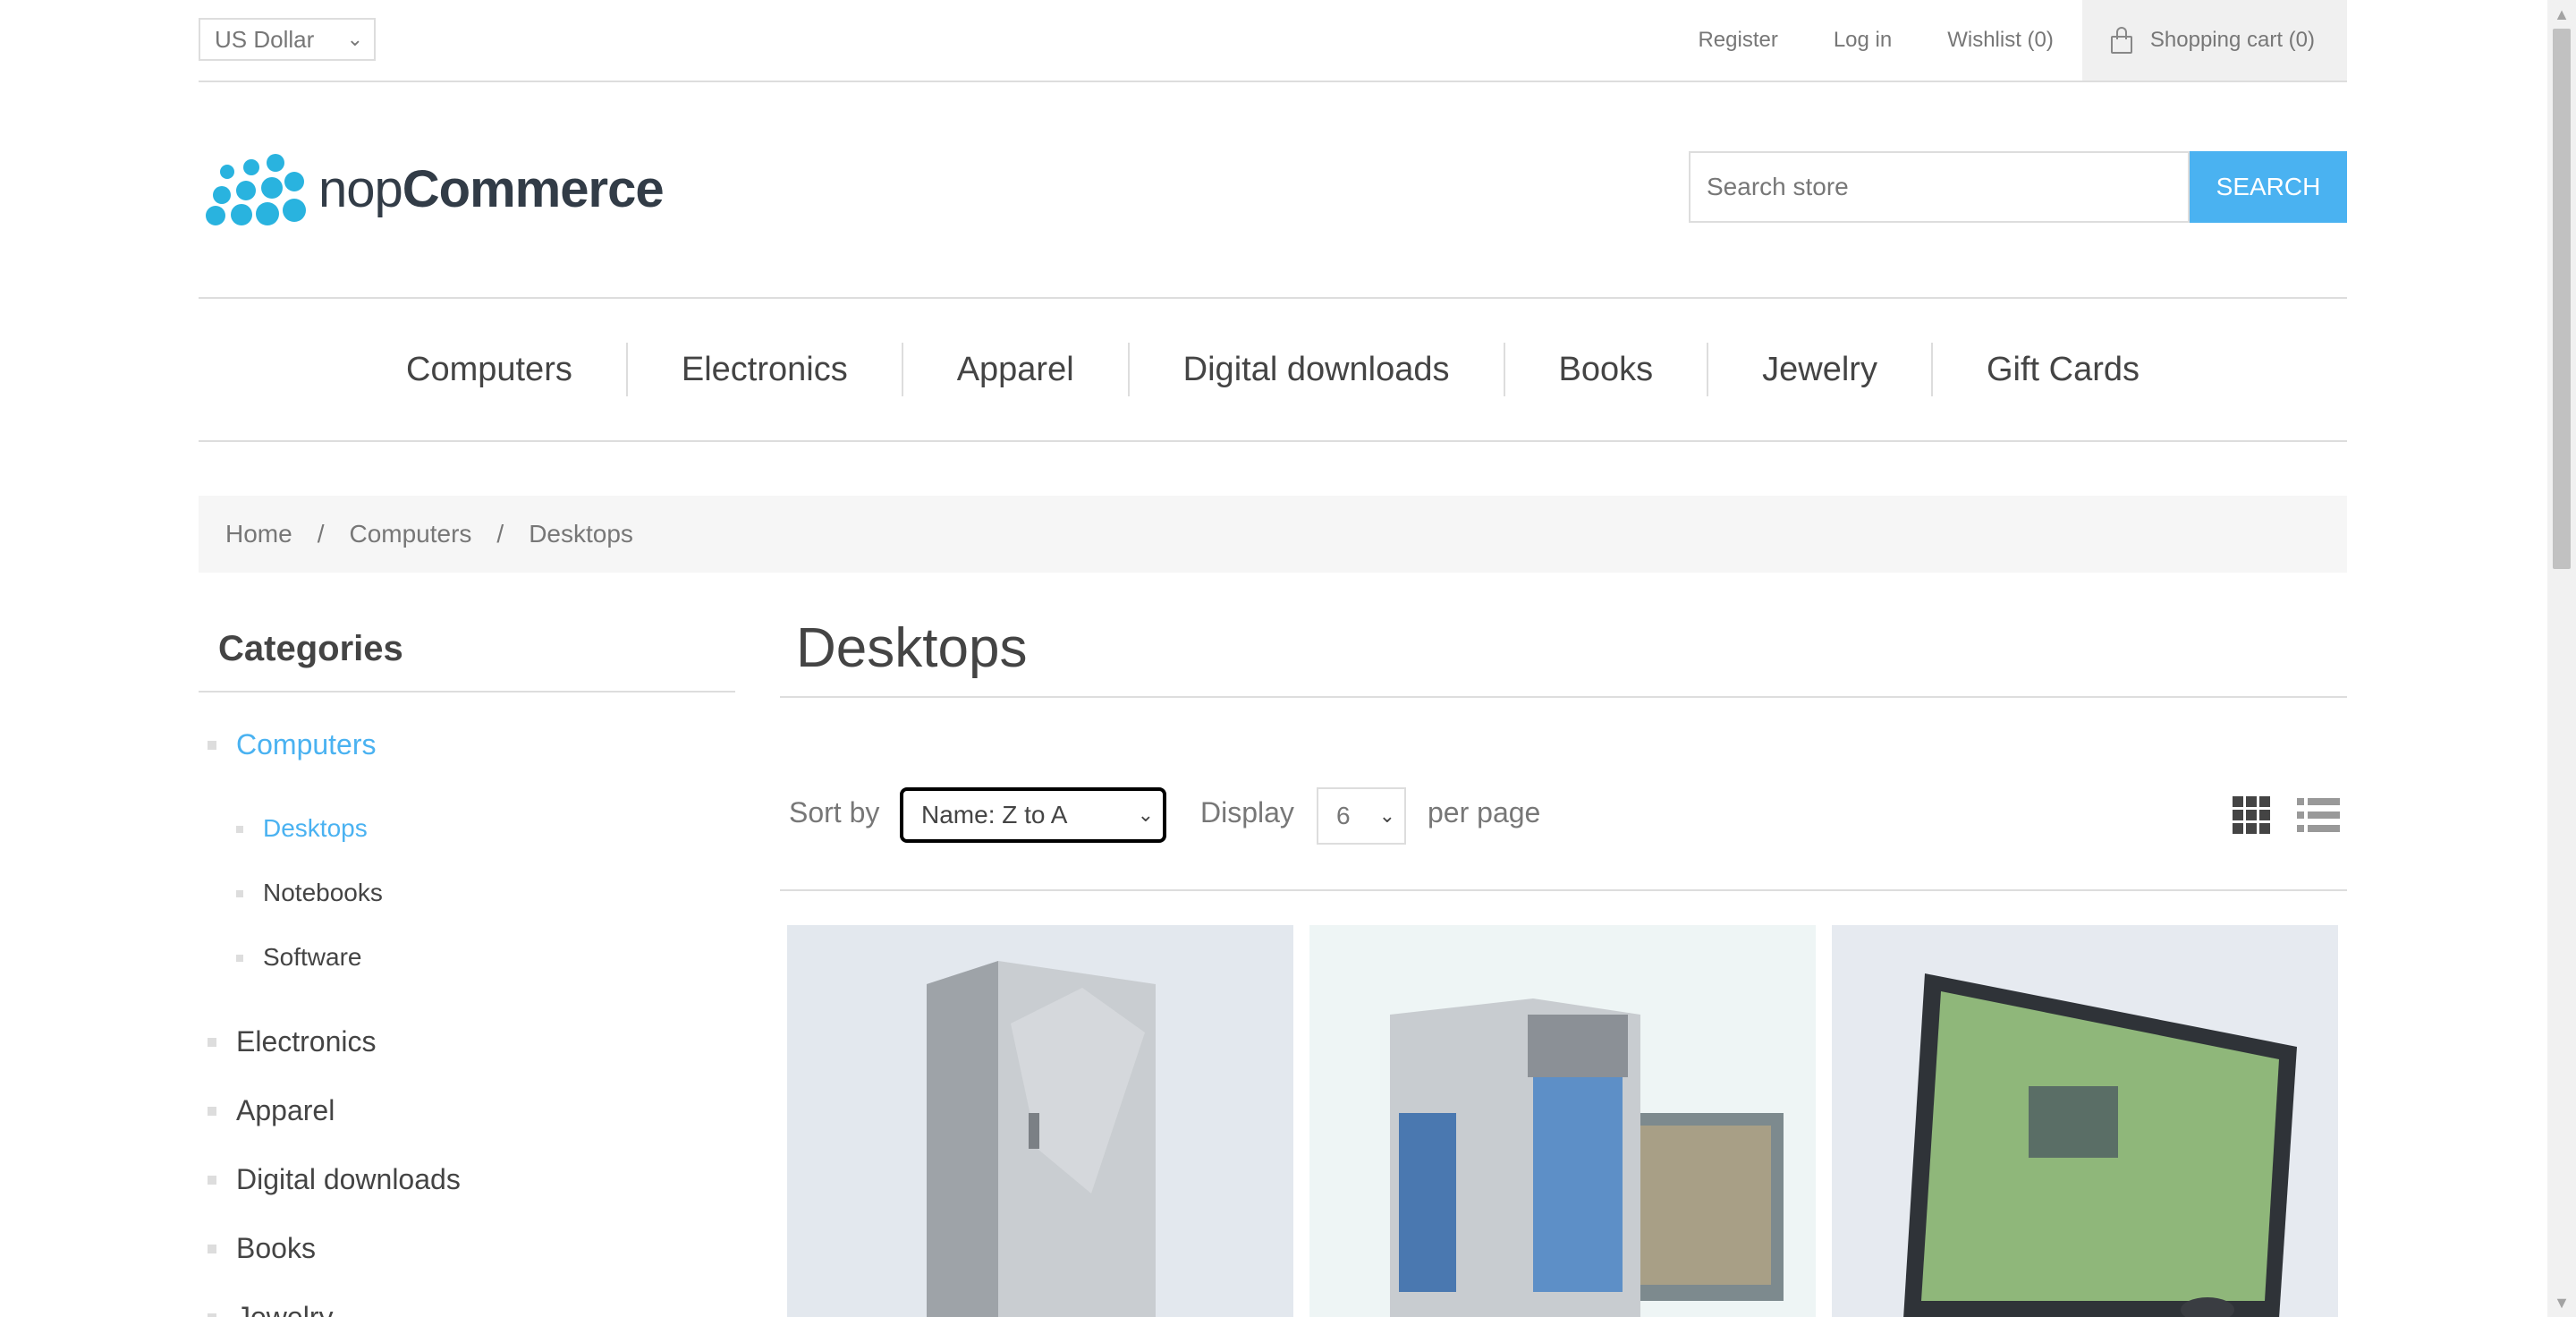  I want to click on category-label: Electronics, so click(306, 1042).